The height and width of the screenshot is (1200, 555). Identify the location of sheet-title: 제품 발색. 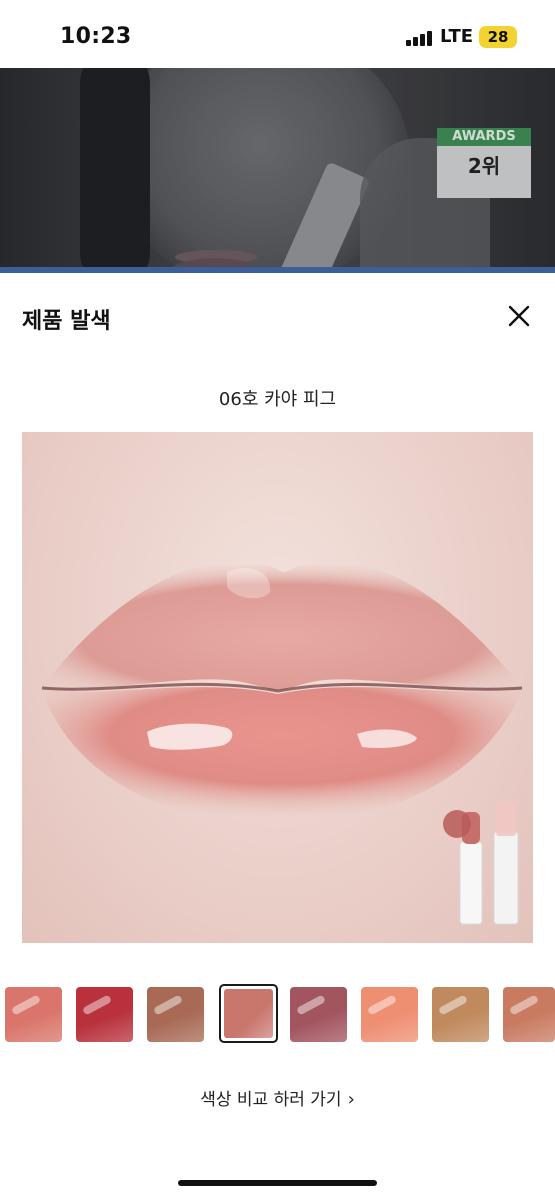
(66, 321).